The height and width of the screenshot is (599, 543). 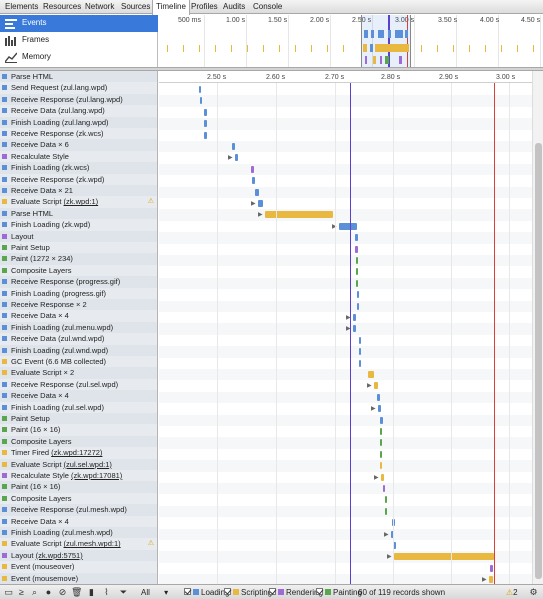 What do you see at coordinates (78, 567) in the screenshot?
I see `list-item: Event (mouseover)` at bounding box center [78, 567].